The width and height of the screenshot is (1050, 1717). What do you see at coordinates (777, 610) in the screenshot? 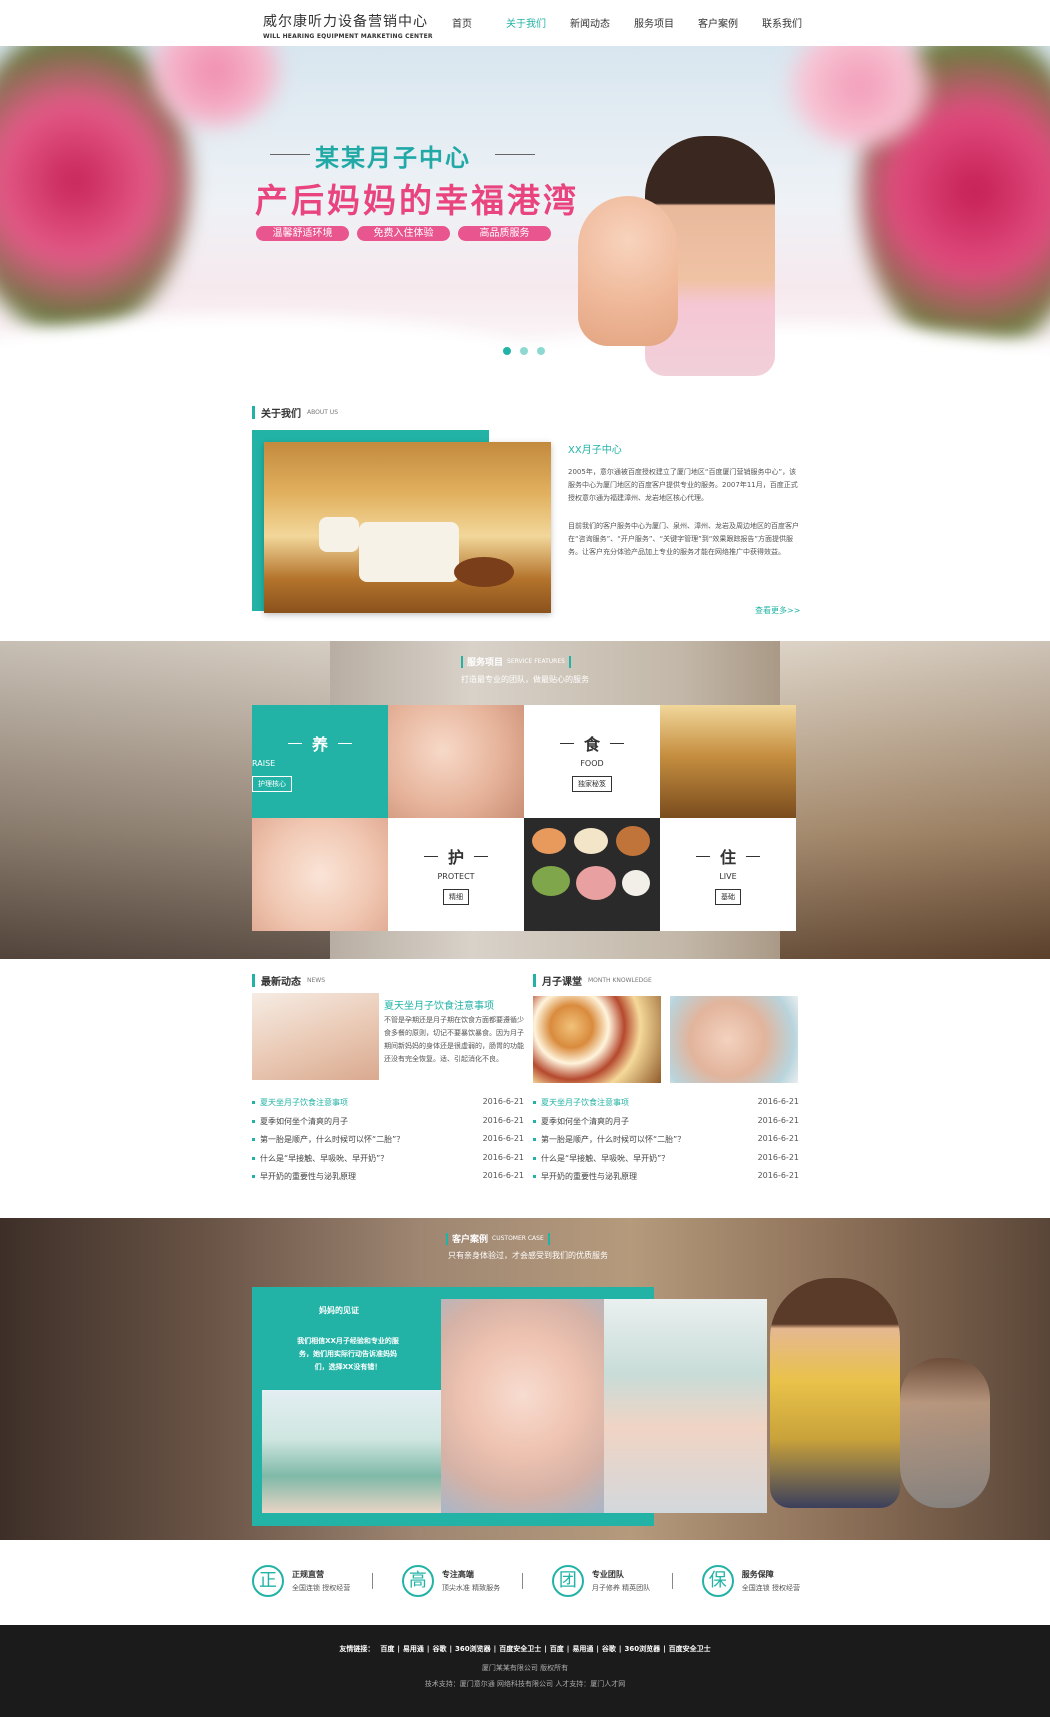
I see `about-more-link: 查看更多>>` at bounding box center [777, 610].